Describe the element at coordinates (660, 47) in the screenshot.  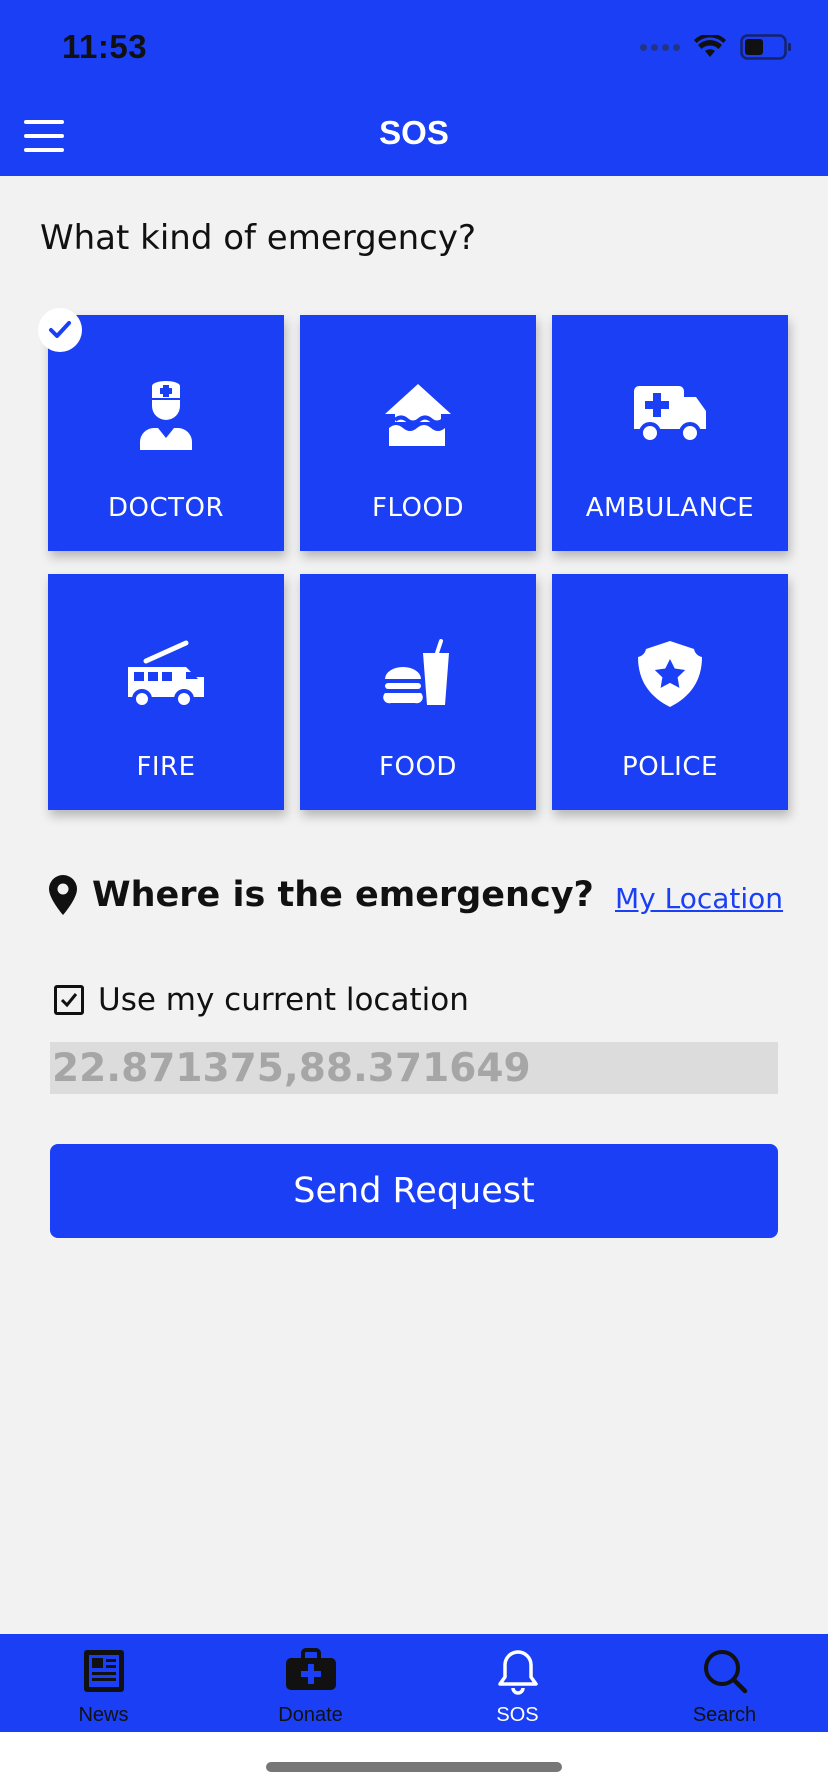
I see `cellular-signal-icon` at that location.